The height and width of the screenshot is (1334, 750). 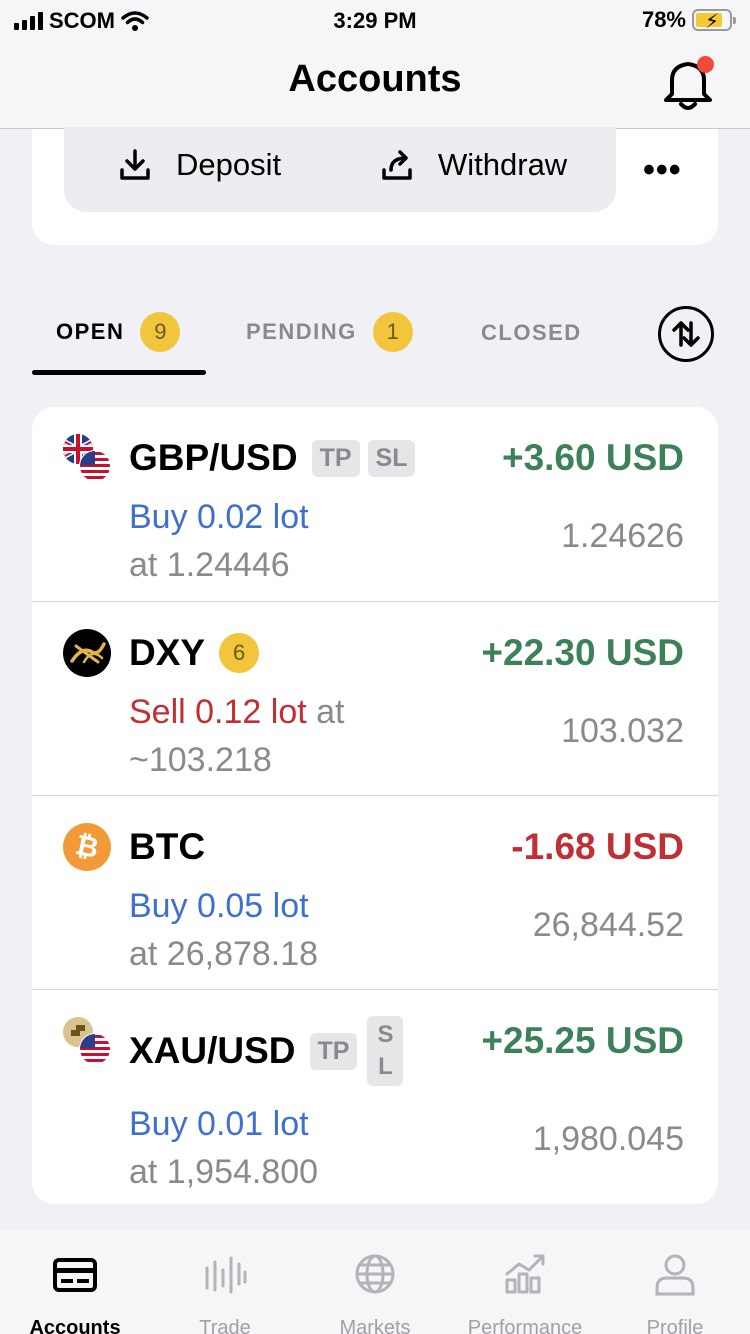 What do you see at coordinates (385, 1051) in the screenshot?
I see `stop-loss-tag: S L` at bounding box center [385, 1051].